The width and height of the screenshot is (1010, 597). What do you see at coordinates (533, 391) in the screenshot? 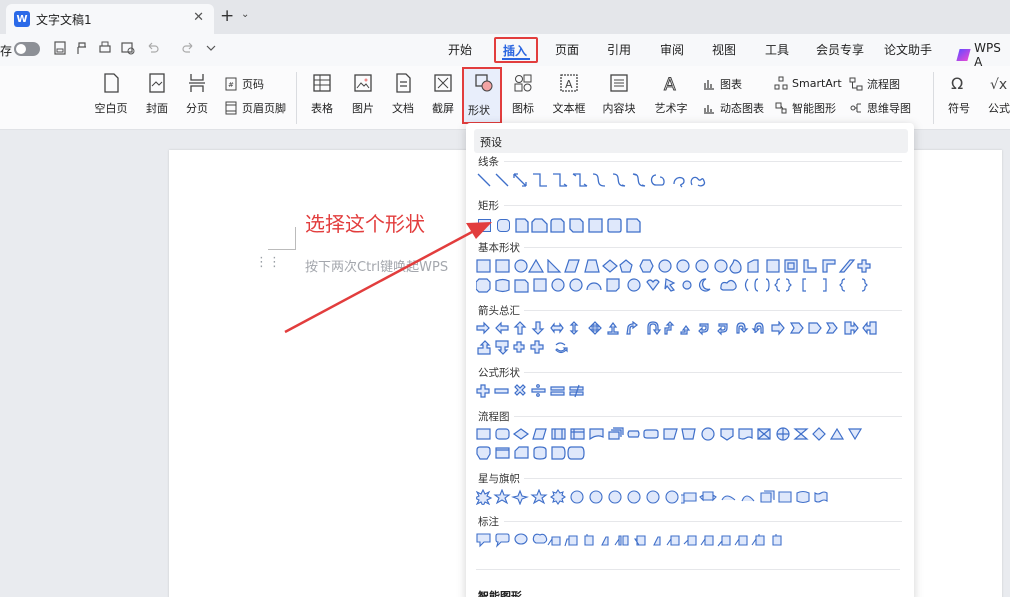
I see `formula-shapes` at bounding box center [533, 391].